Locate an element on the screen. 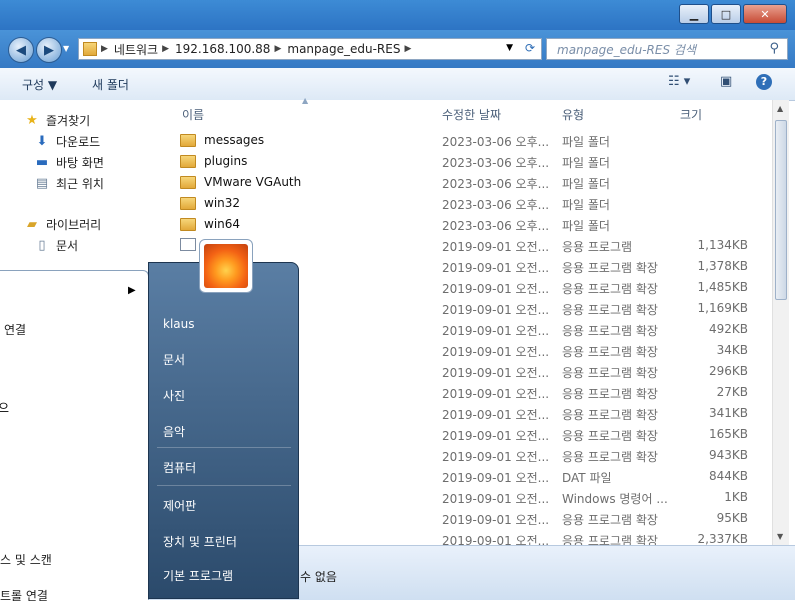 This screenshot has width=795, height=604. nav-label: 라이브러리 is located at coordinates (74, 225).